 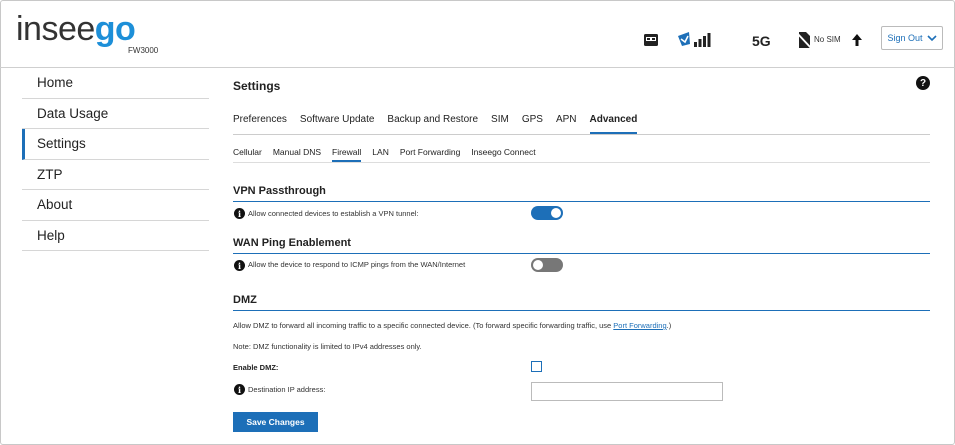 I want to click on tab-sim: SIM, so click(x=500, y=124).